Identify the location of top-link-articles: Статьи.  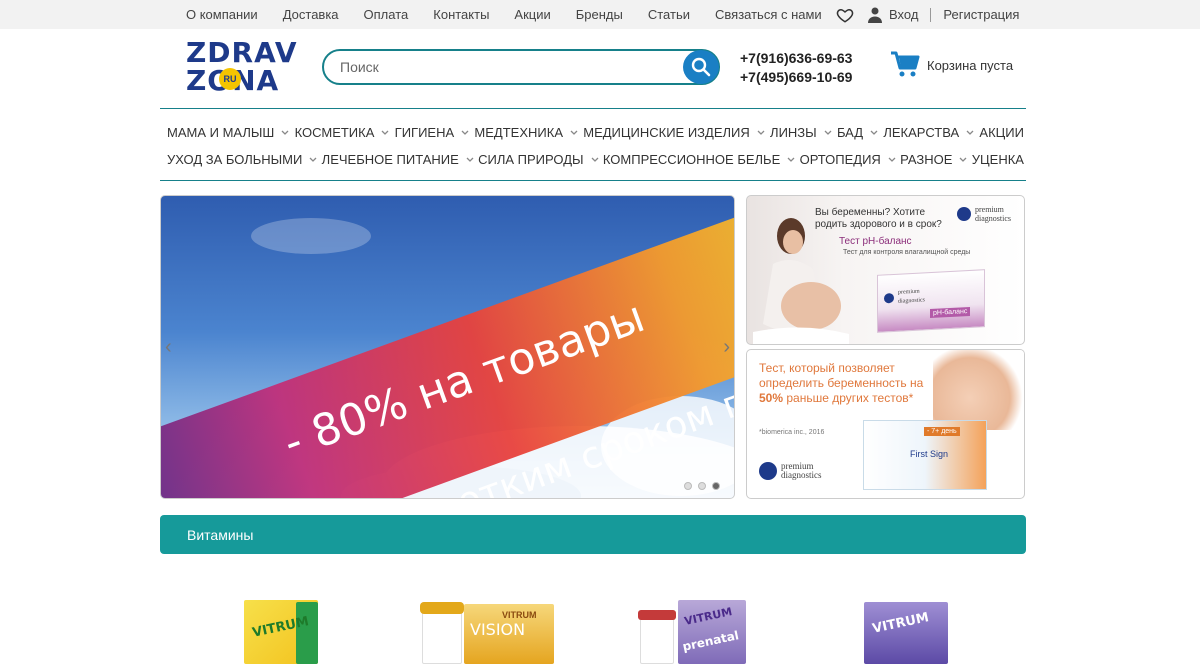
(669, 14).